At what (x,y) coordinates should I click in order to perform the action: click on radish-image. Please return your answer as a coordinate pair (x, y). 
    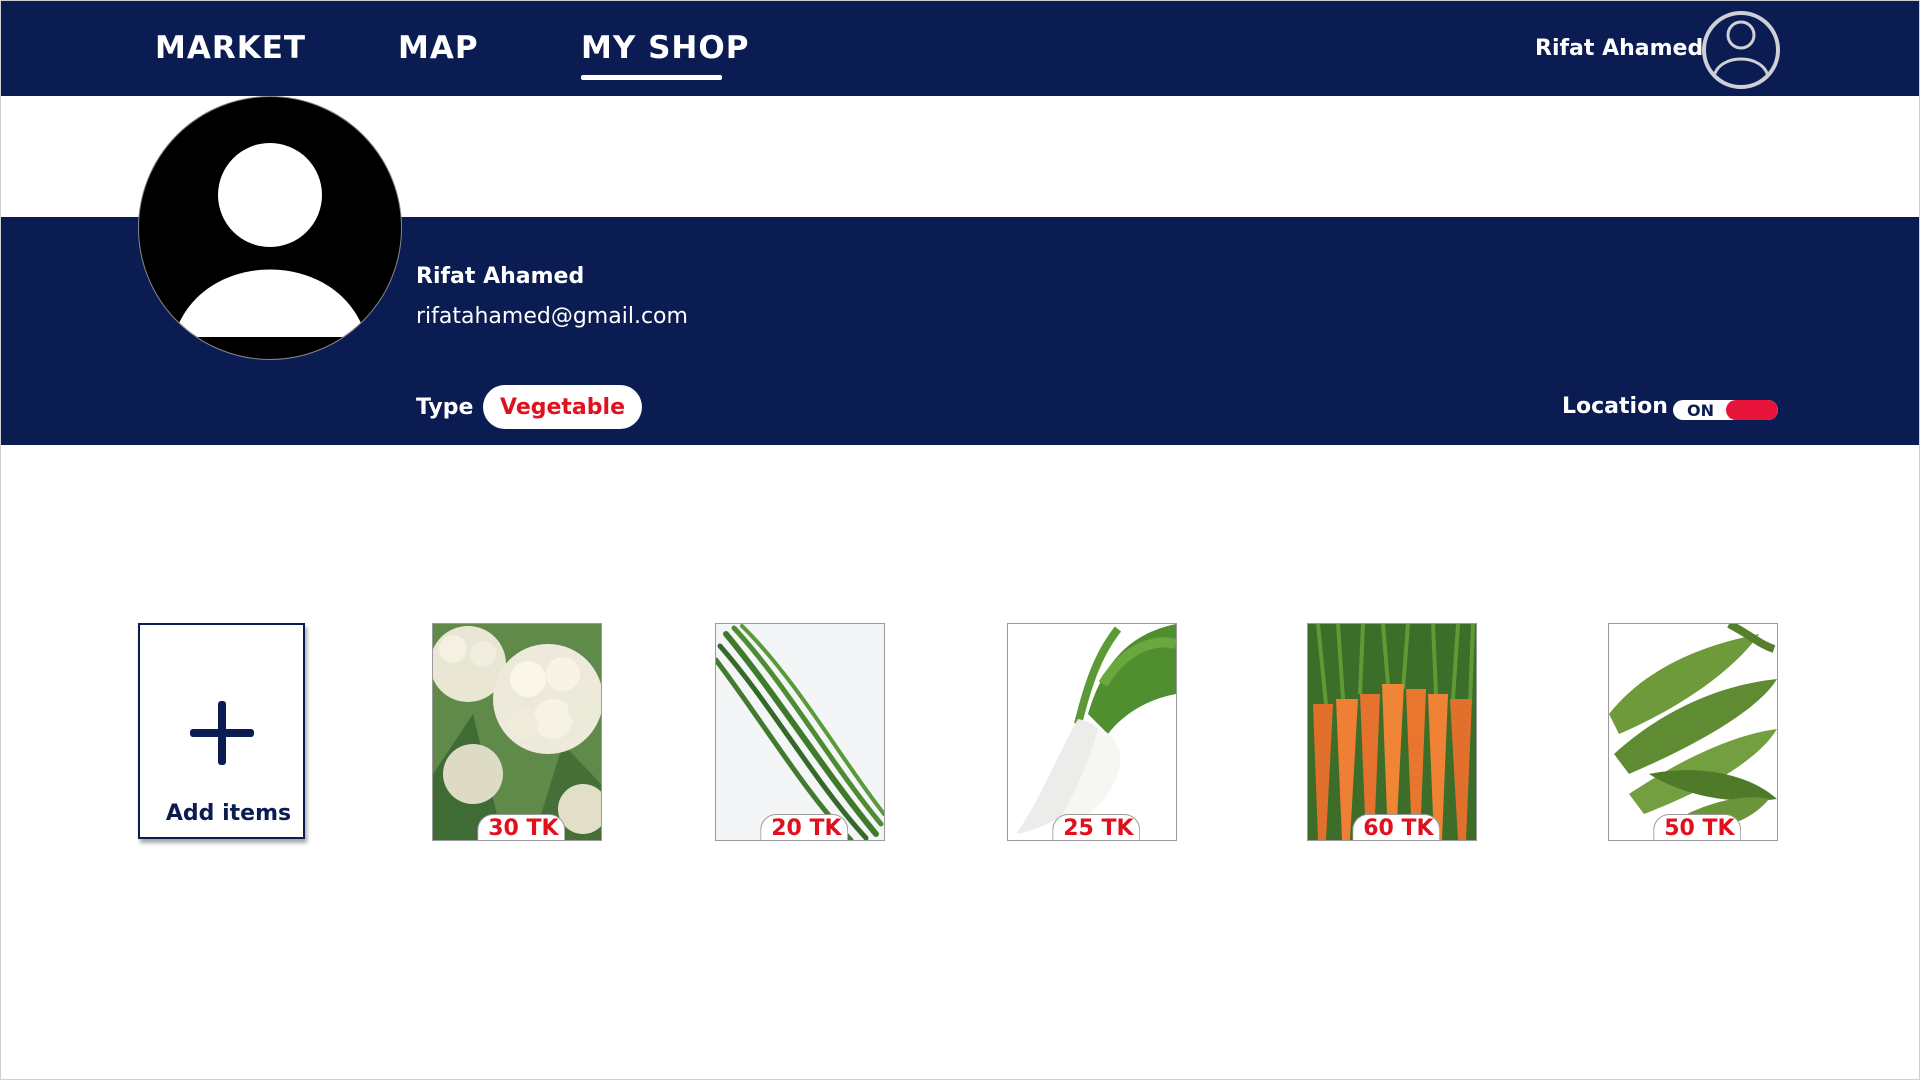
    Looking at the image, I should click on (1092, 732).